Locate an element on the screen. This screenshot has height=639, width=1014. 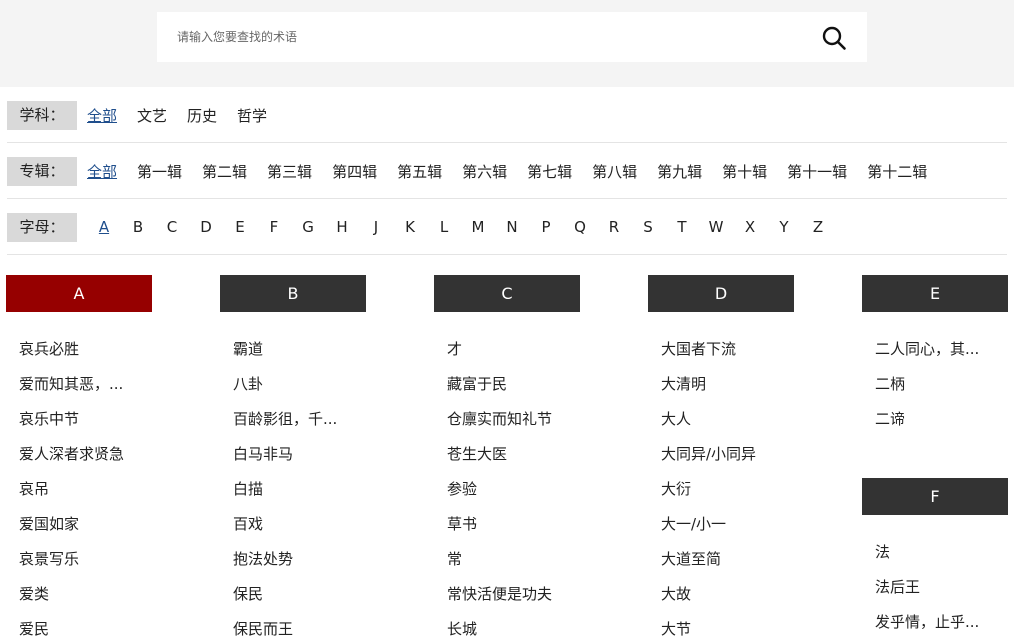
term-link: 哀兵必胜 is located at coordinates (79, 354).